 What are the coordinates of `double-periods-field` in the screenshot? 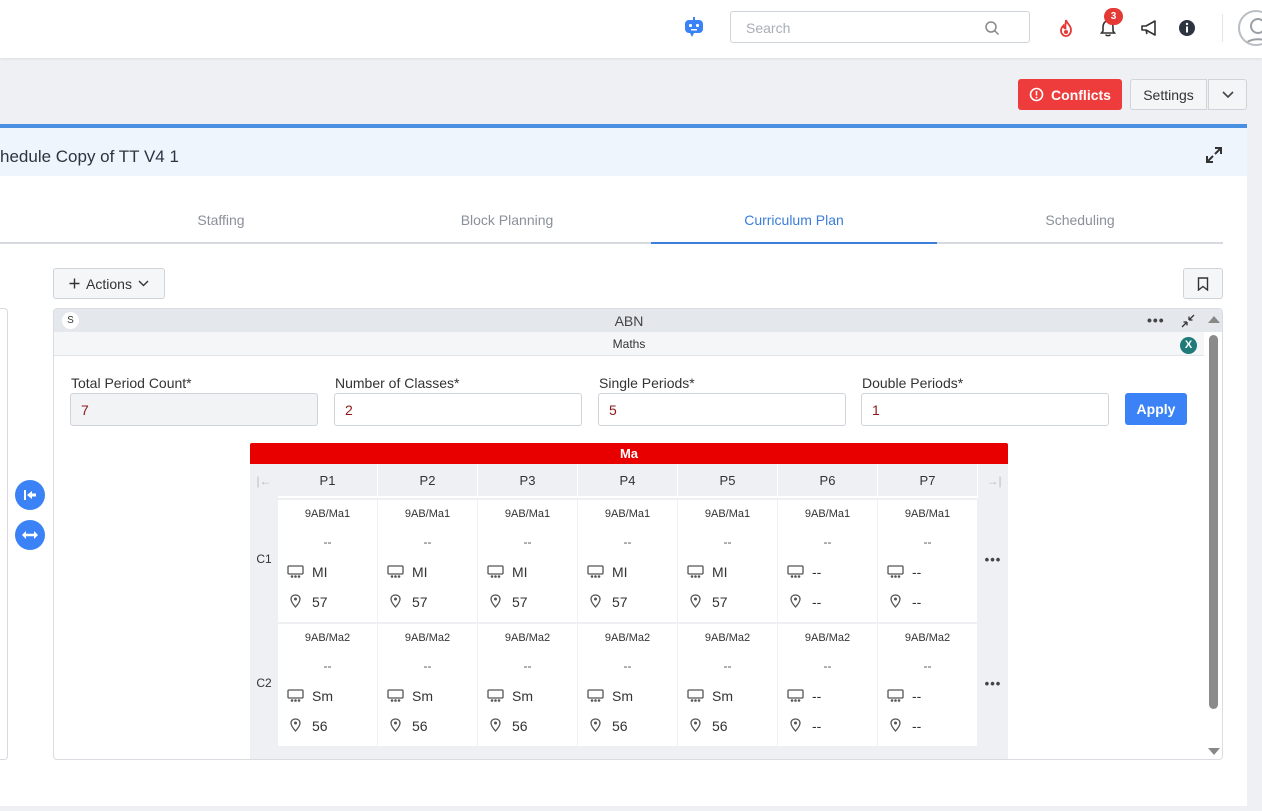 It's located at (985, 409).